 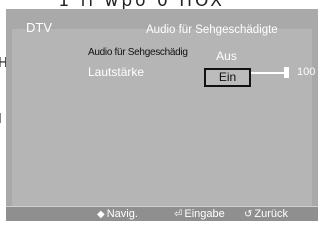 I want to click on updown-arrow-icon: ◆, so click(x=101, y=214).